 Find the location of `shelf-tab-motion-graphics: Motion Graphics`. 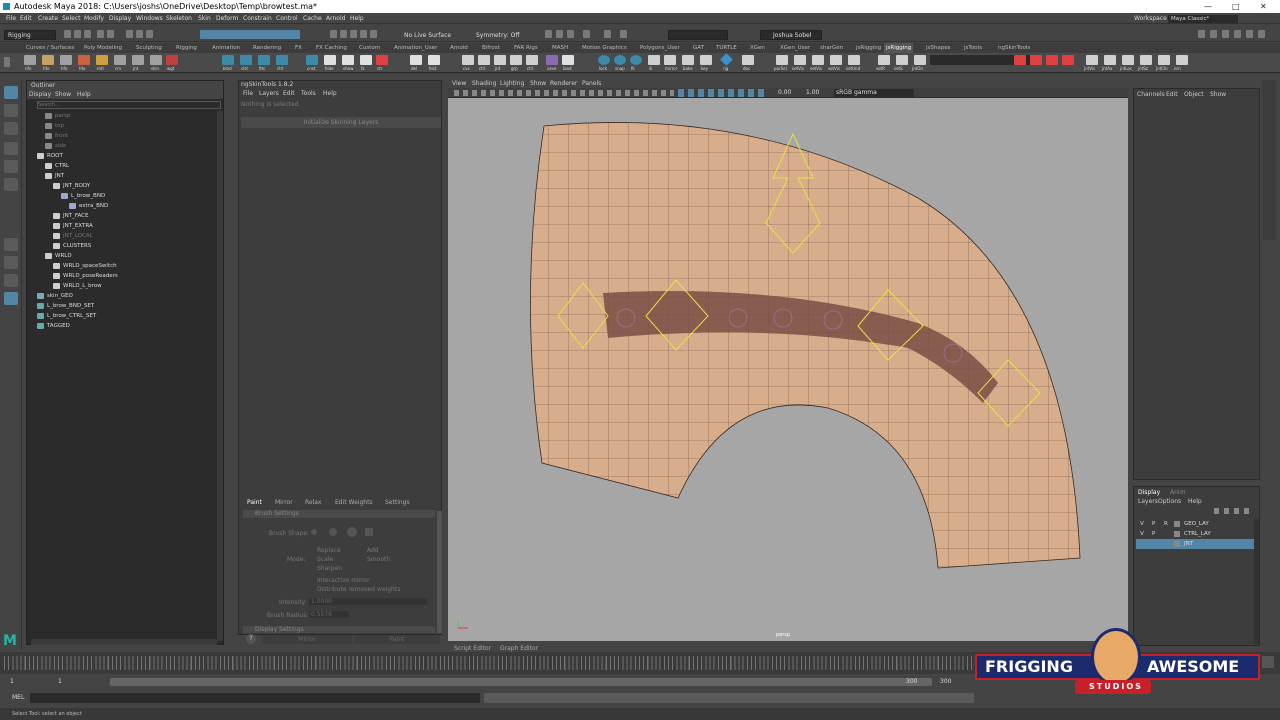

shelf-tab-motion-graphics: Motion Graphics is located at coordinates (604, 48).